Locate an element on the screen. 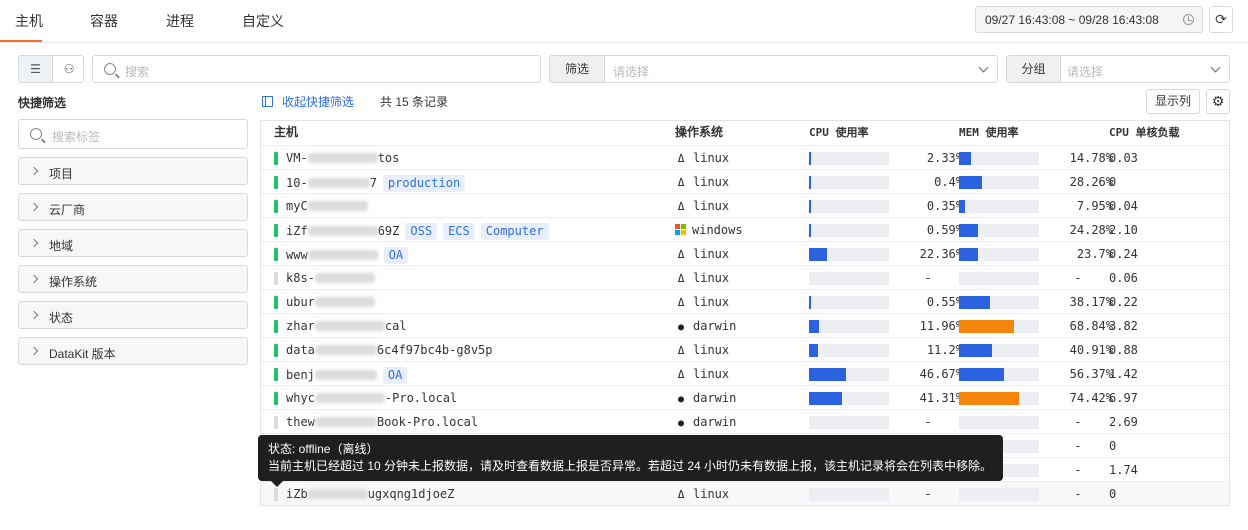  cpu-usage-value: 0.35% is located at coordinates (944, 206).